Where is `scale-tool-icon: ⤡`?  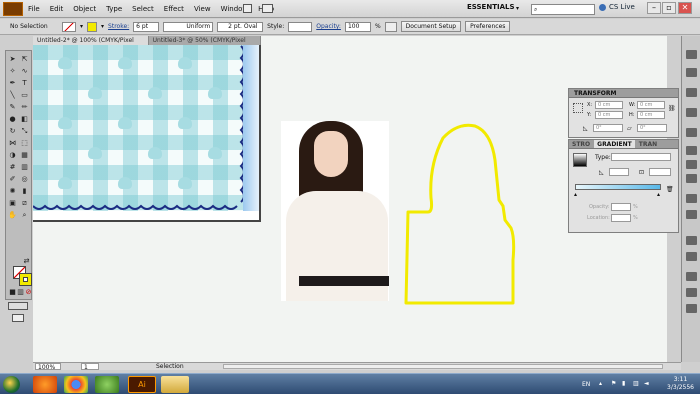
scale-tool-icon: ⤡ is located at coordinates (24, 131).